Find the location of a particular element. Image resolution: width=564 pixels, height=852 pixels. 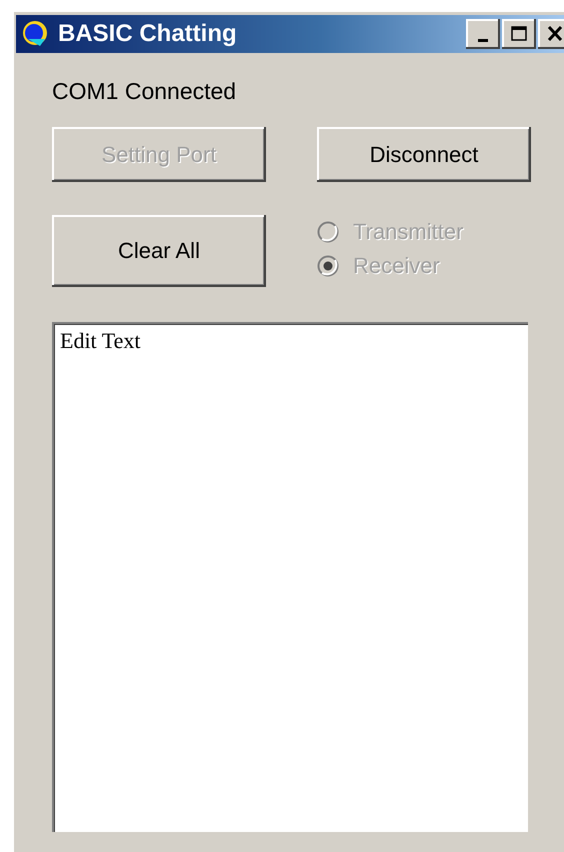

window-title: BASIC Chatting is located at coordinates (148, 34).